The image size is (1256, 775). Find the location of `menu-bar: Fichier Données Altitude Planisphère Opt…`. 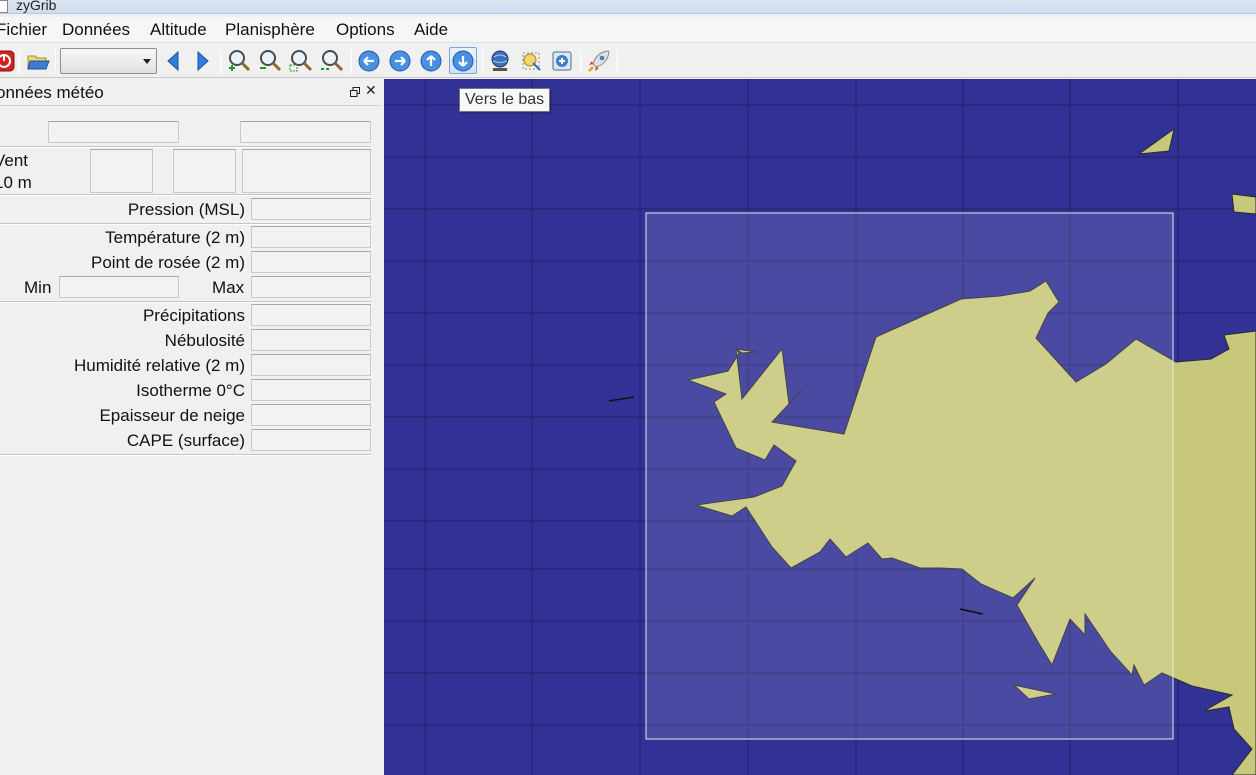

menu-bar: Fichier Données Altitude Planisphère Opt… is located at coordinates (628, 30).